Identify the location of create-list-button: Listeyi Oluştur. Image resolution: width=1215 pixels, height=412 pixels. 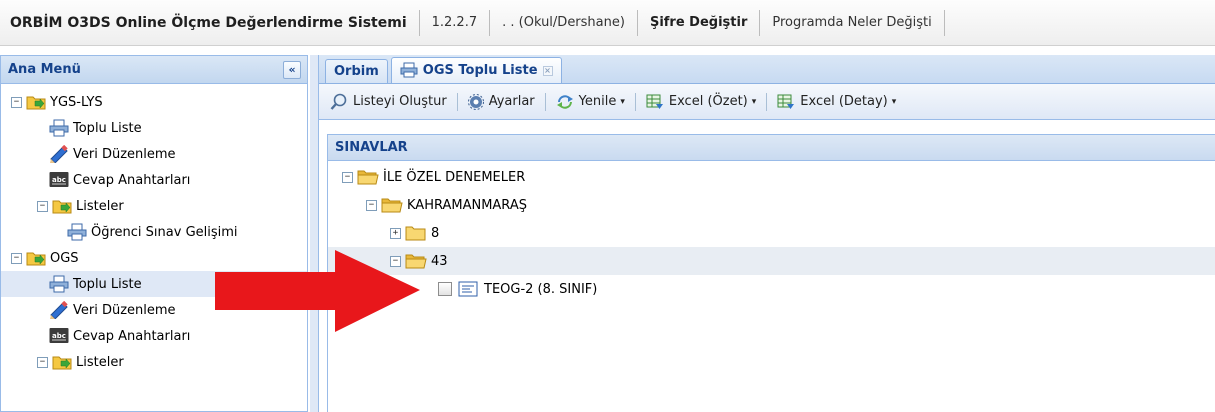
(388, 102).